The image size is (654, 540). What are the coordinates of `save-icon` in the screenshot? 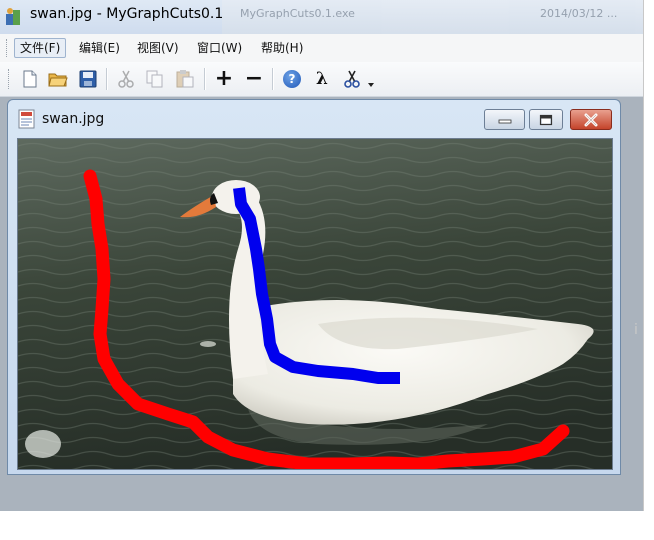 It's located at (88, 79).